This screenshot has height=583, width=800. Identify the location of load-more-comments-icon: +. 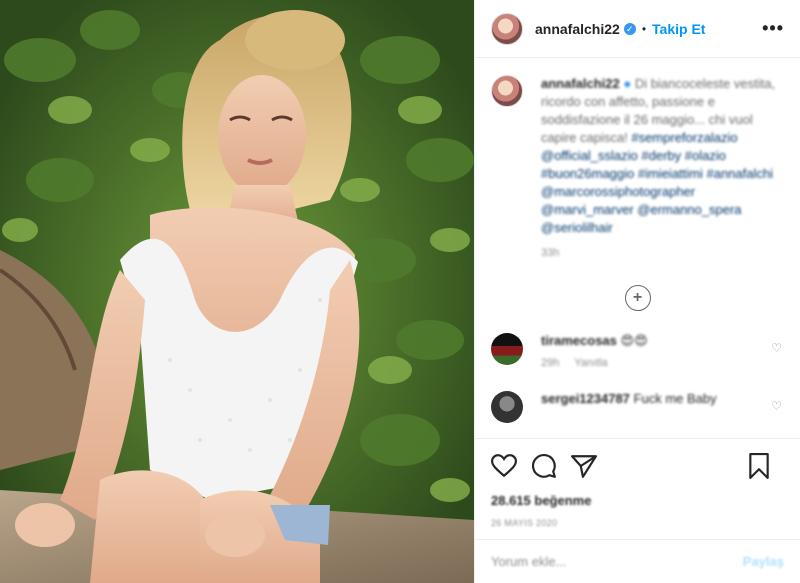
(637, 298).